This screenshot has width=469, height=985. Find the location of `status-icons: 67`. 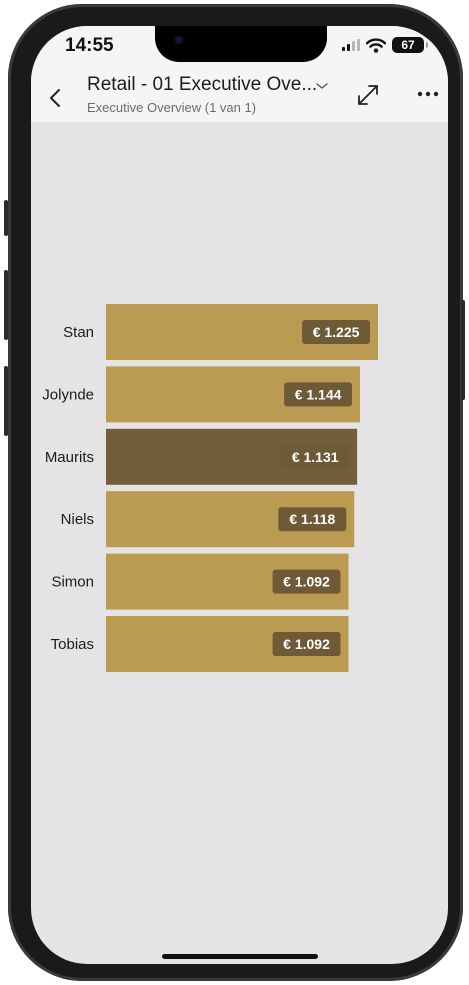

status-icons: 67 is located at coordinates (385, 45).